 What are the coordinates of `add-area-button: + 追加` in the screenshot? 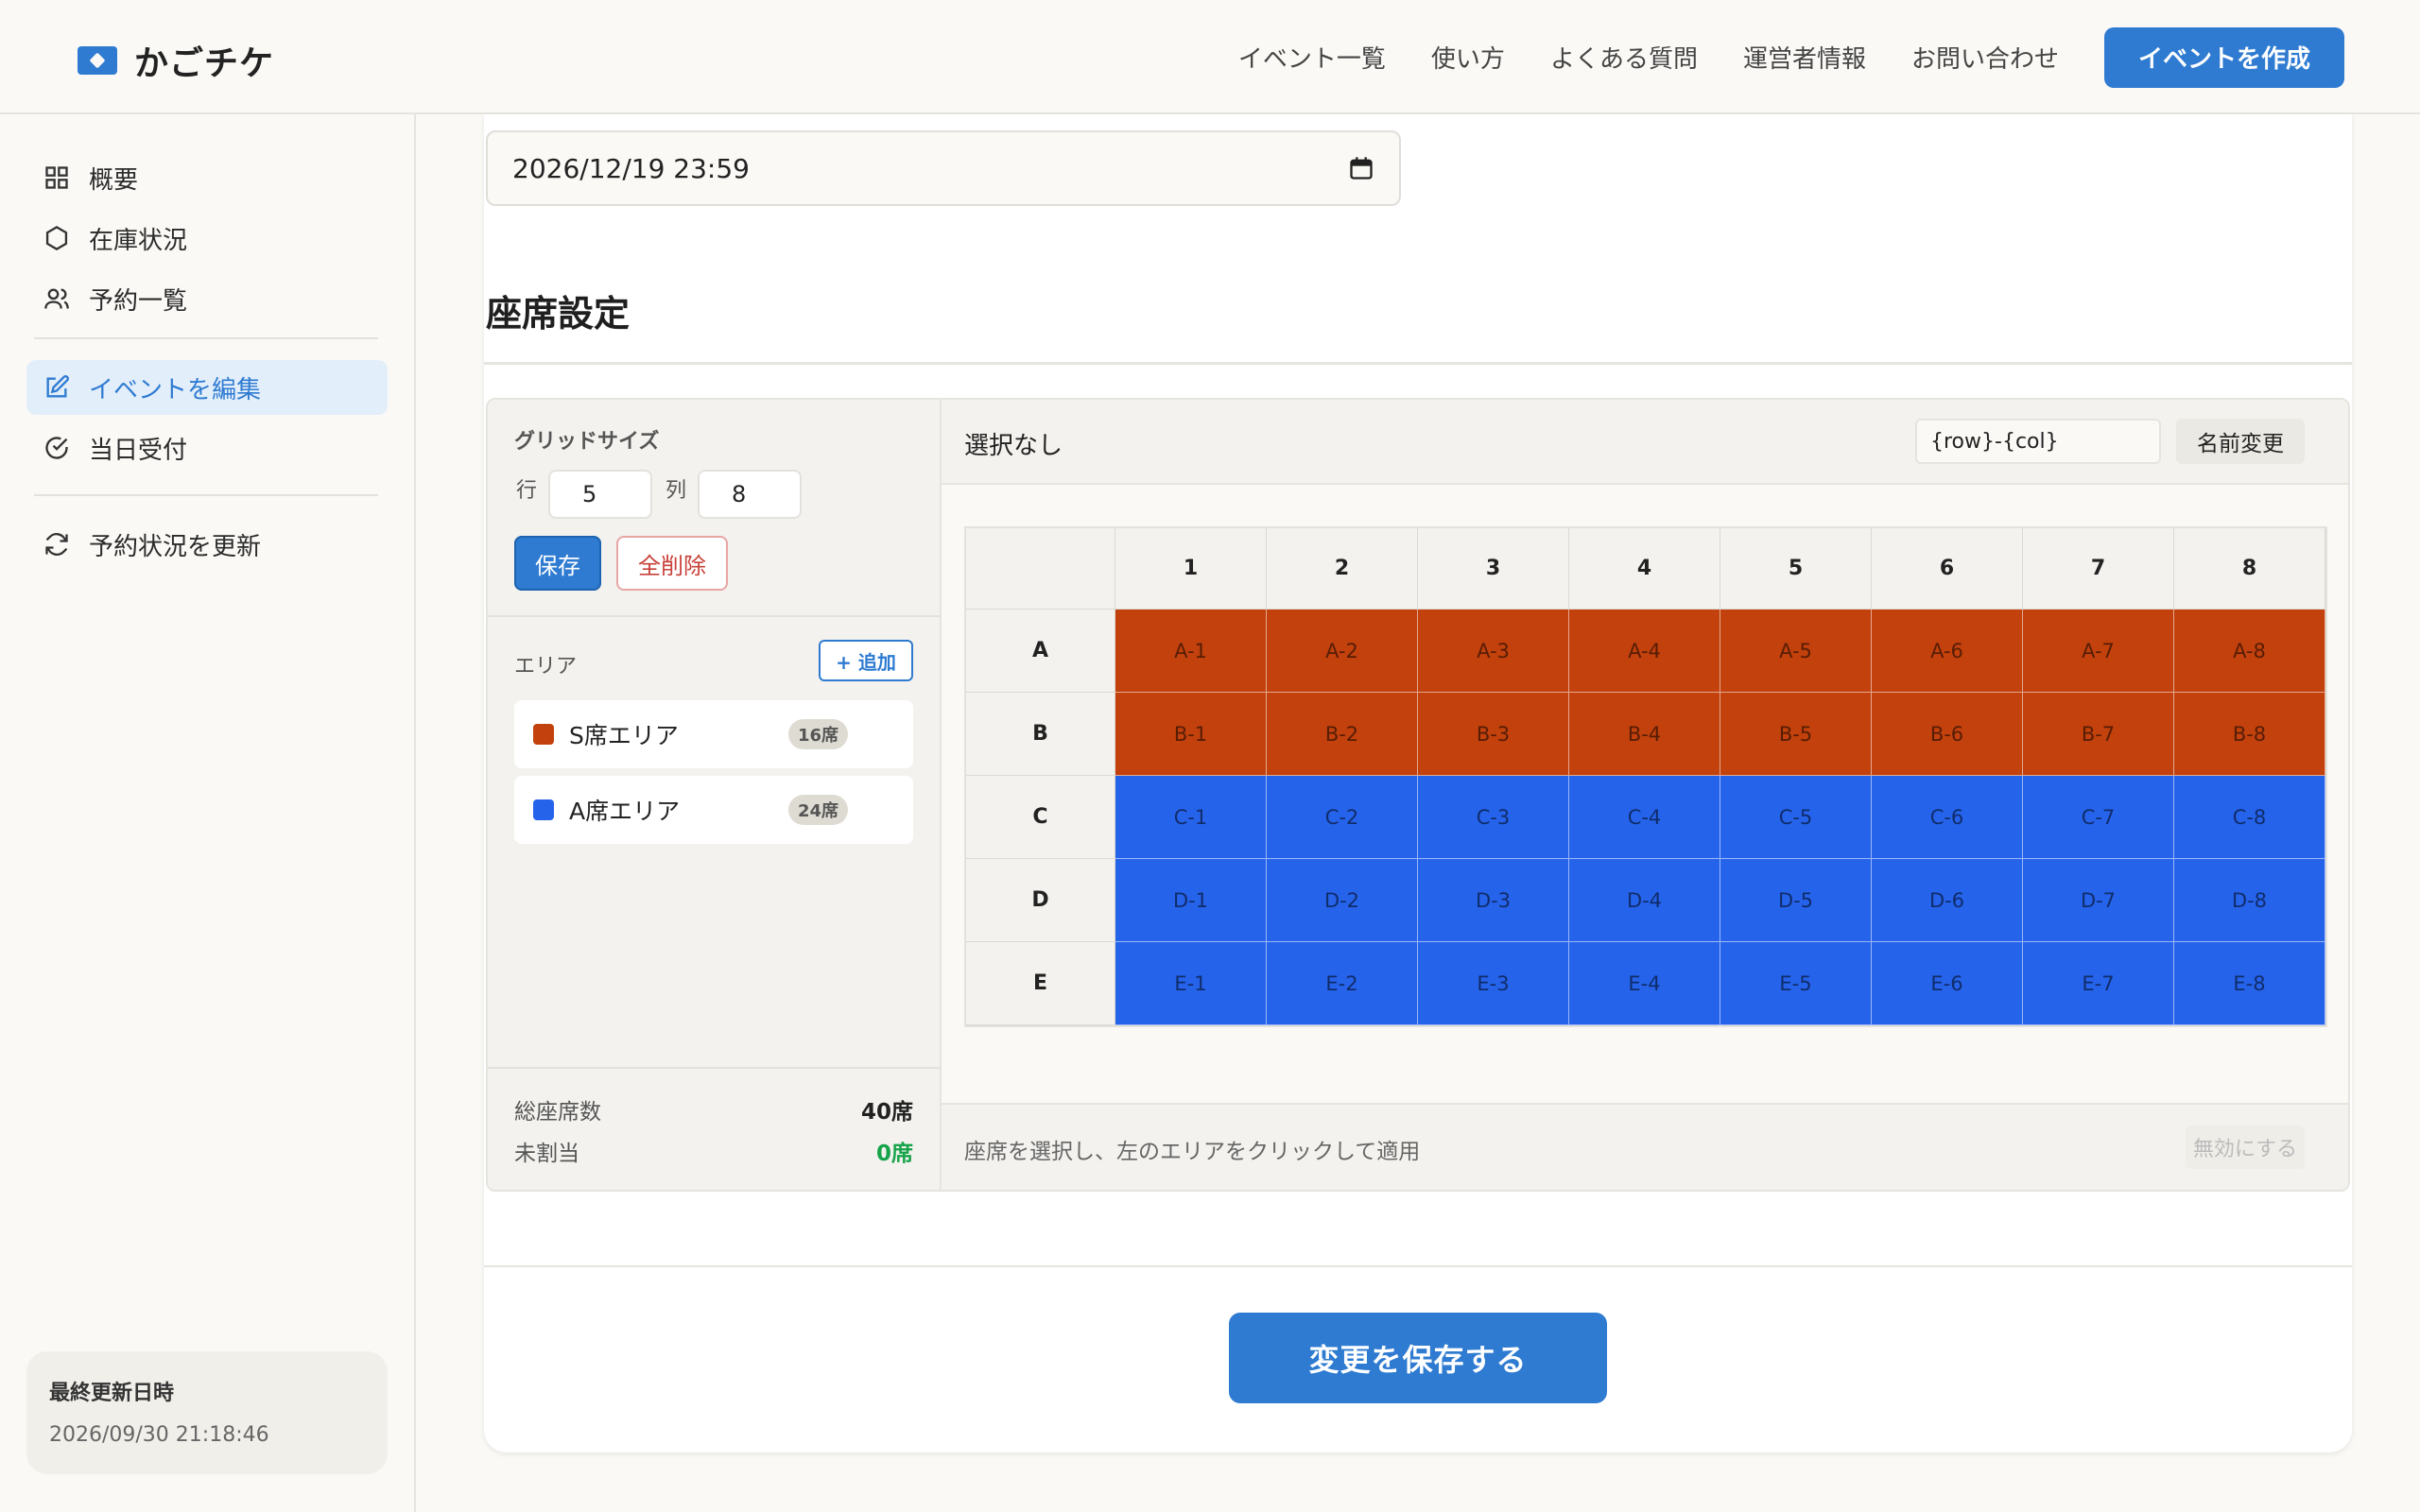 It's located at (866, 660).